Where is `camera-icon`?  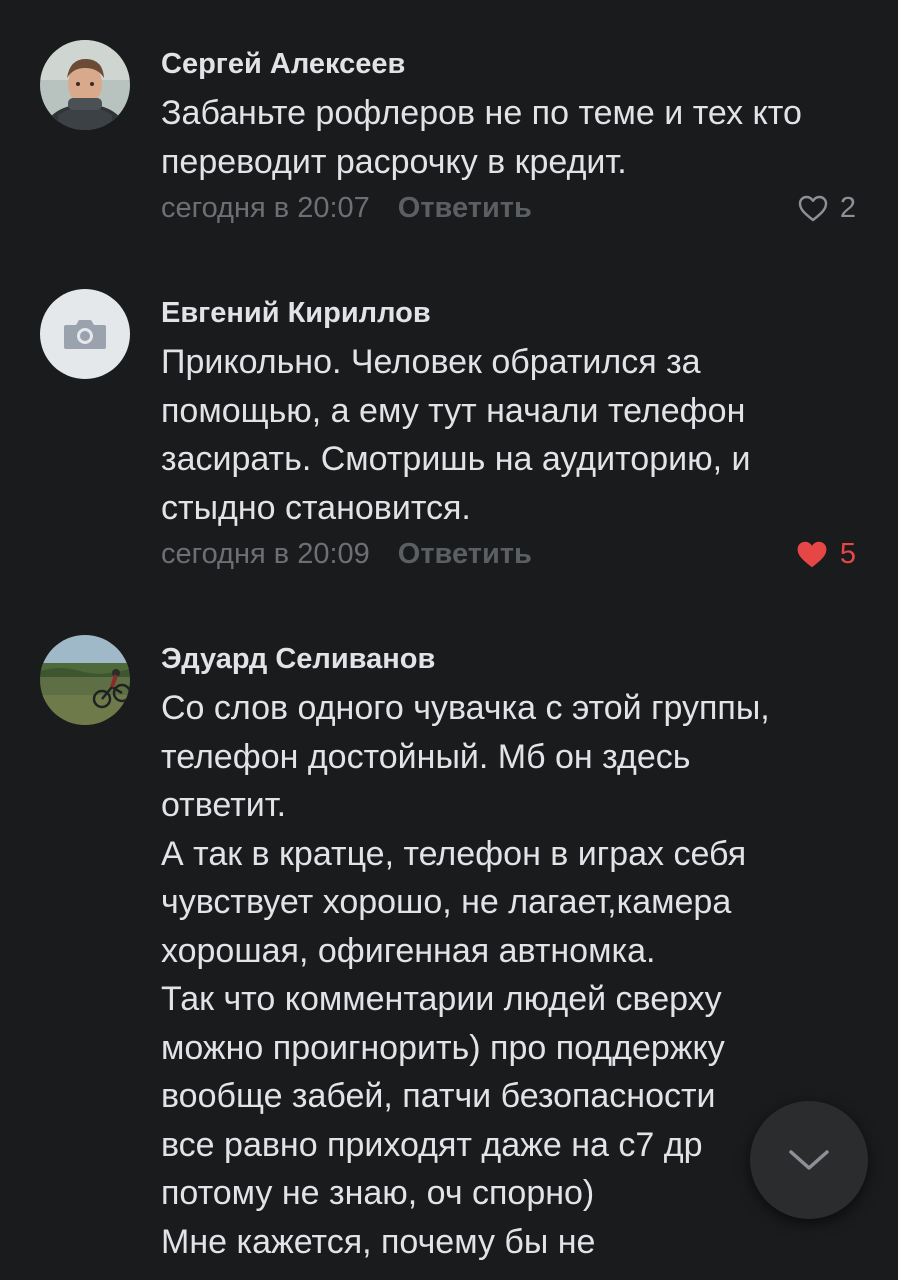
camera-icon is located at coordinates (85, 334).